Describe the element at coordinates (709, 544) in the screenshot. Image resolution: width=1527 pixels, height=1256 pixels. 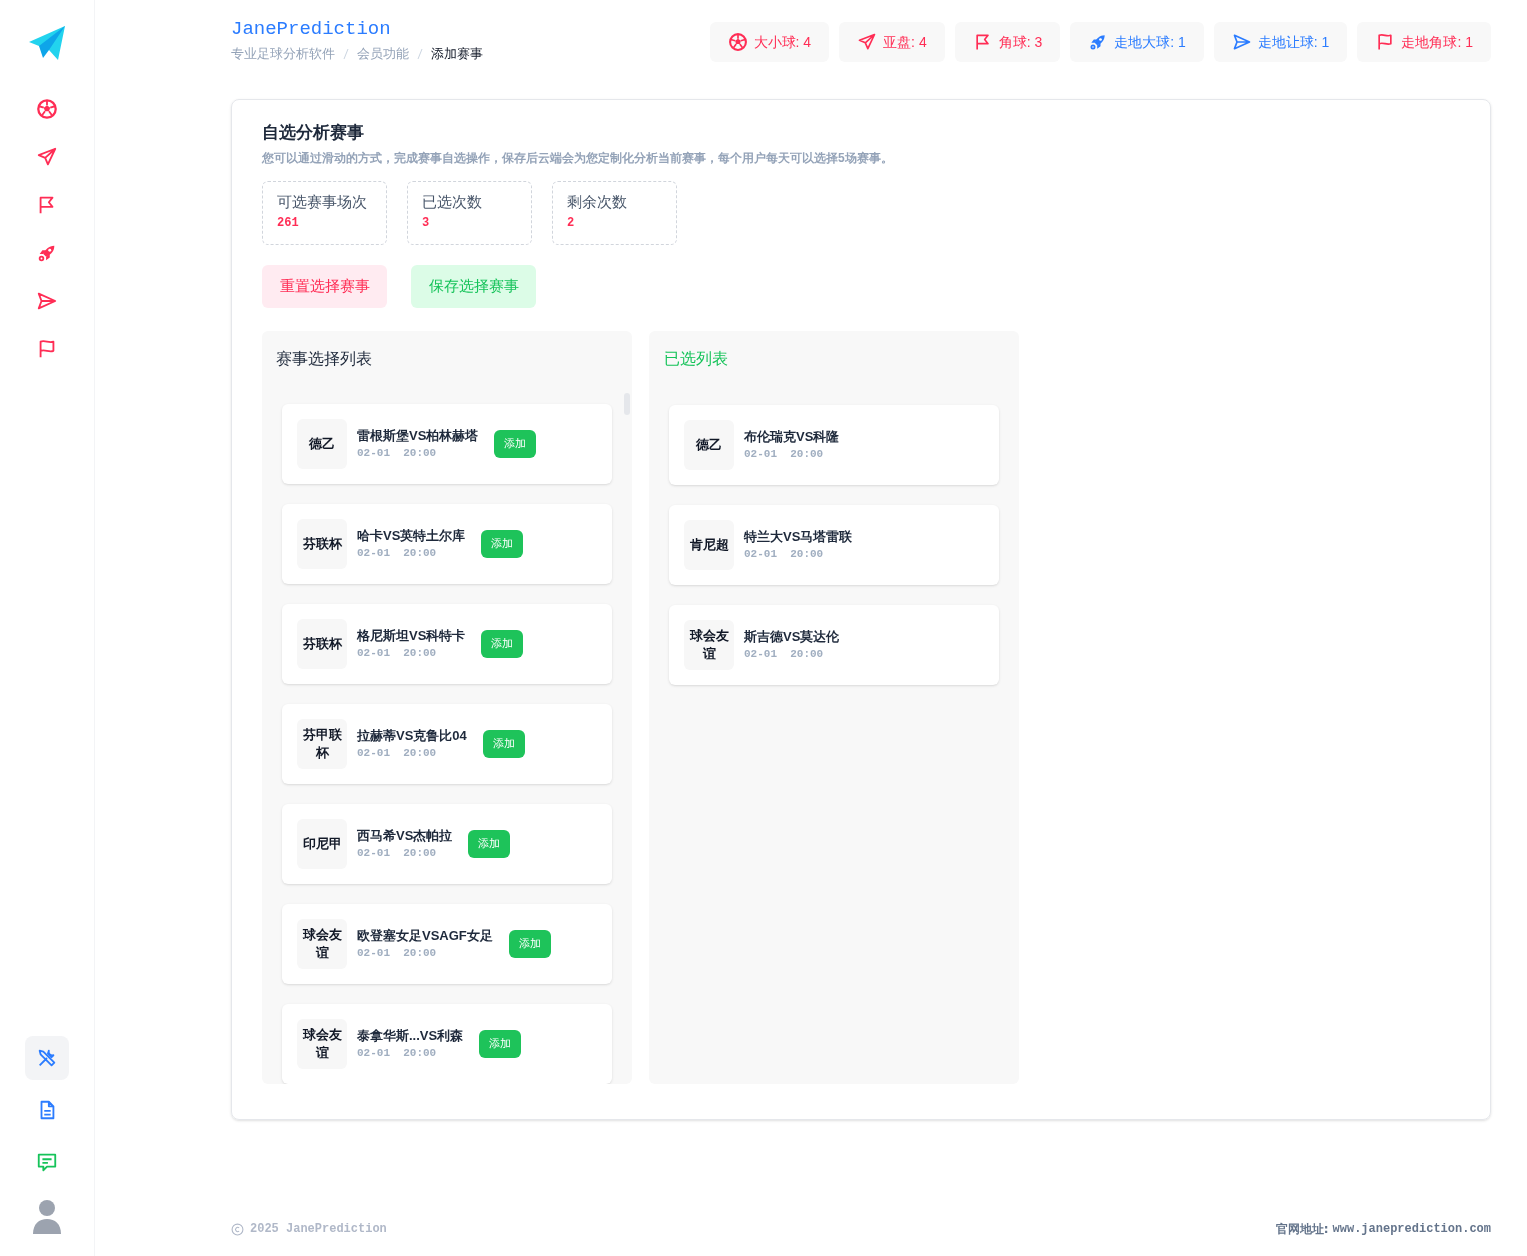
I see `league-label: 肯尼超` at that location.